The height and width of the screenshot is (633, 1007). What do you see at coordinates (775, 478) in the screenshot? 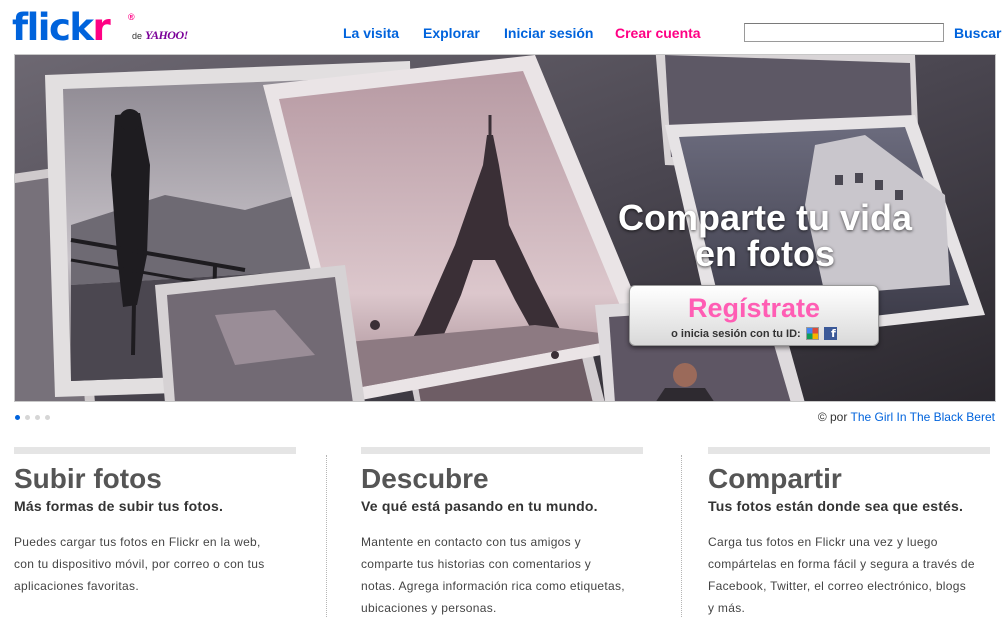
I see `feature-share-title: Compartir` at bounding box center [775, 478].